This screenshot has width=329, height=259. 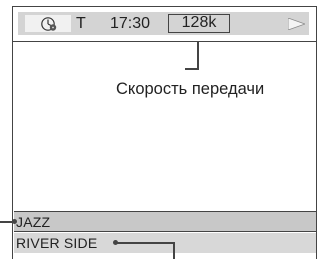 I want to click on bitrate-box: 128k, so click(x=199, y=23).